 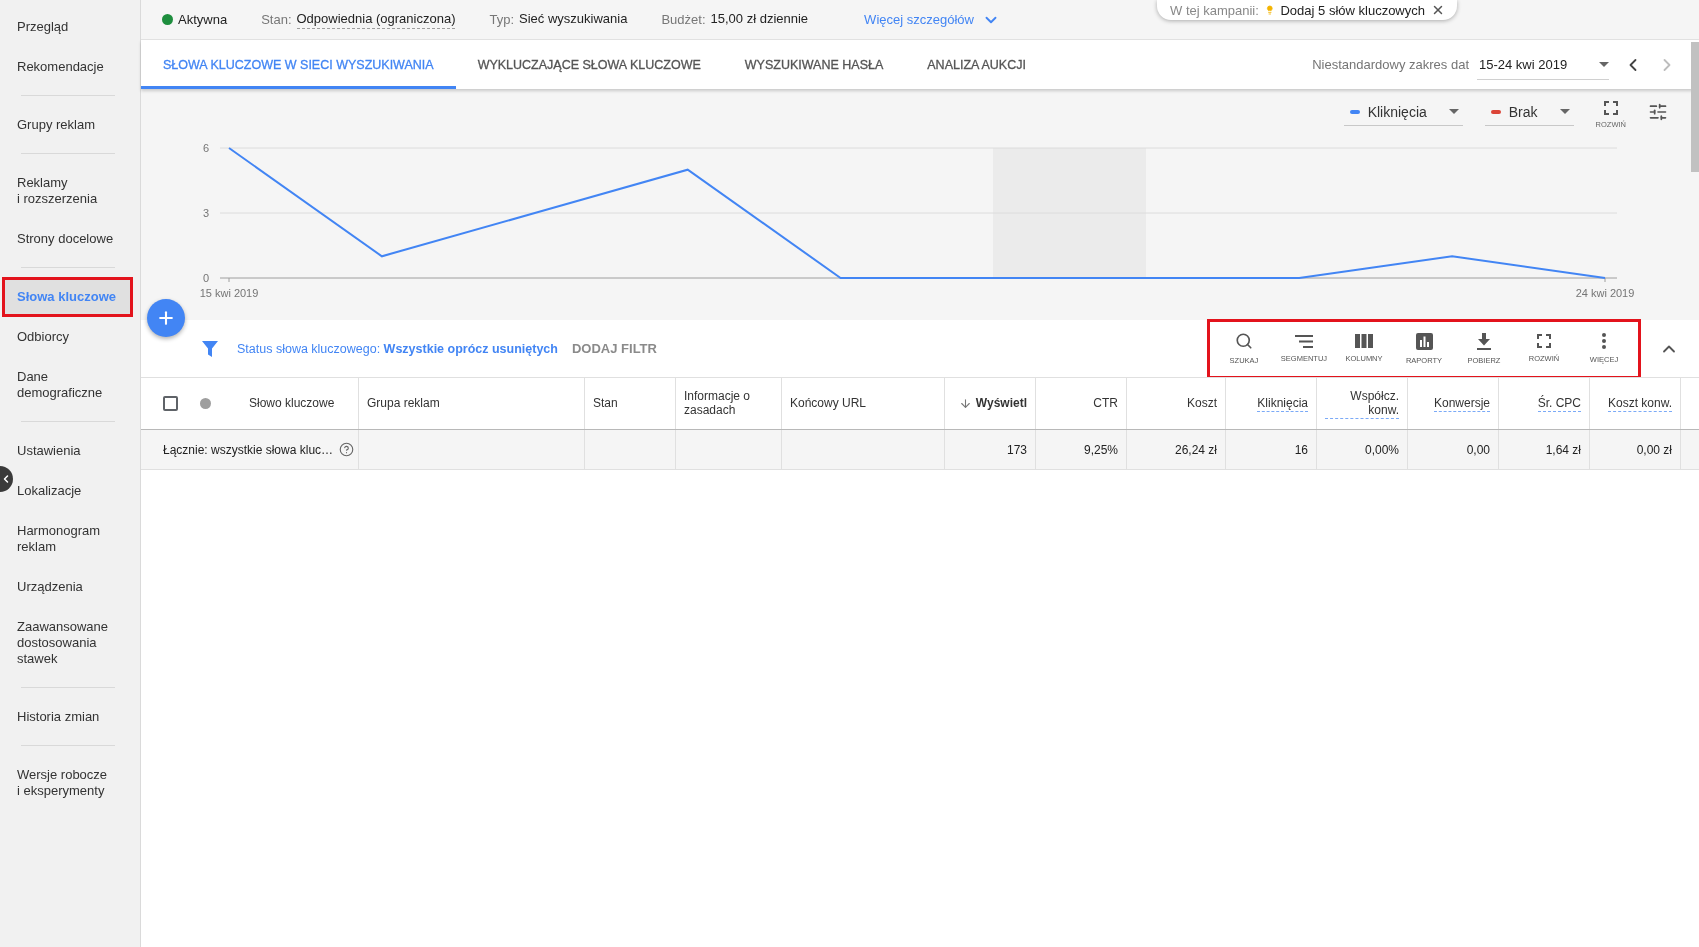 I want to click on suggestion-link: Dodaj 5 słów kluczowych, so click(x=1352, y=10).